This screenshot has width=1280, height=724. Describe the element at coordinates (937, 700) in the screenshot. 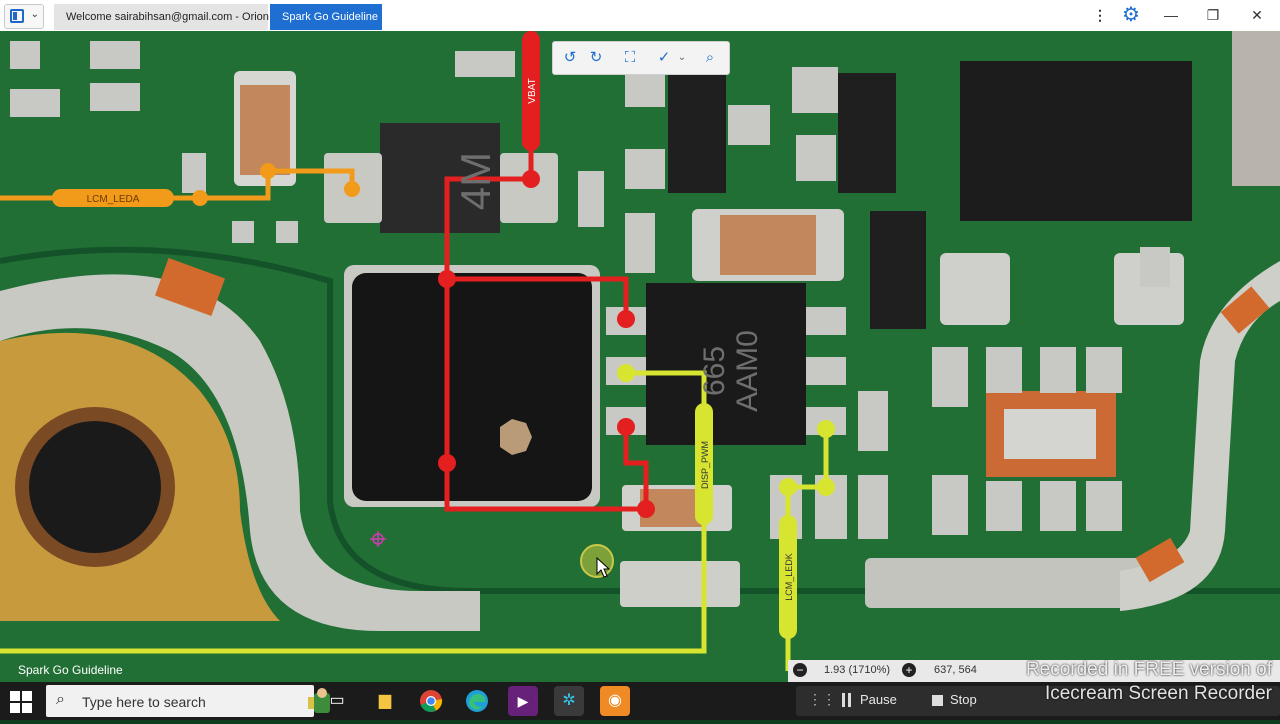

I see `stop-icon` at that location.